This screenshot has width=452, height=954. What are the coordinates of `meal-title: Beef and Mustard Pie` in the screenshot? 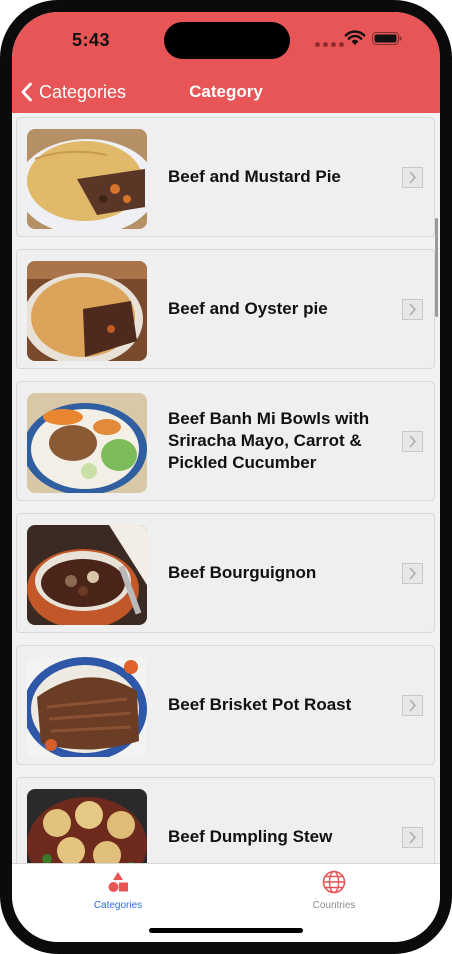 It's located at (254, 176).